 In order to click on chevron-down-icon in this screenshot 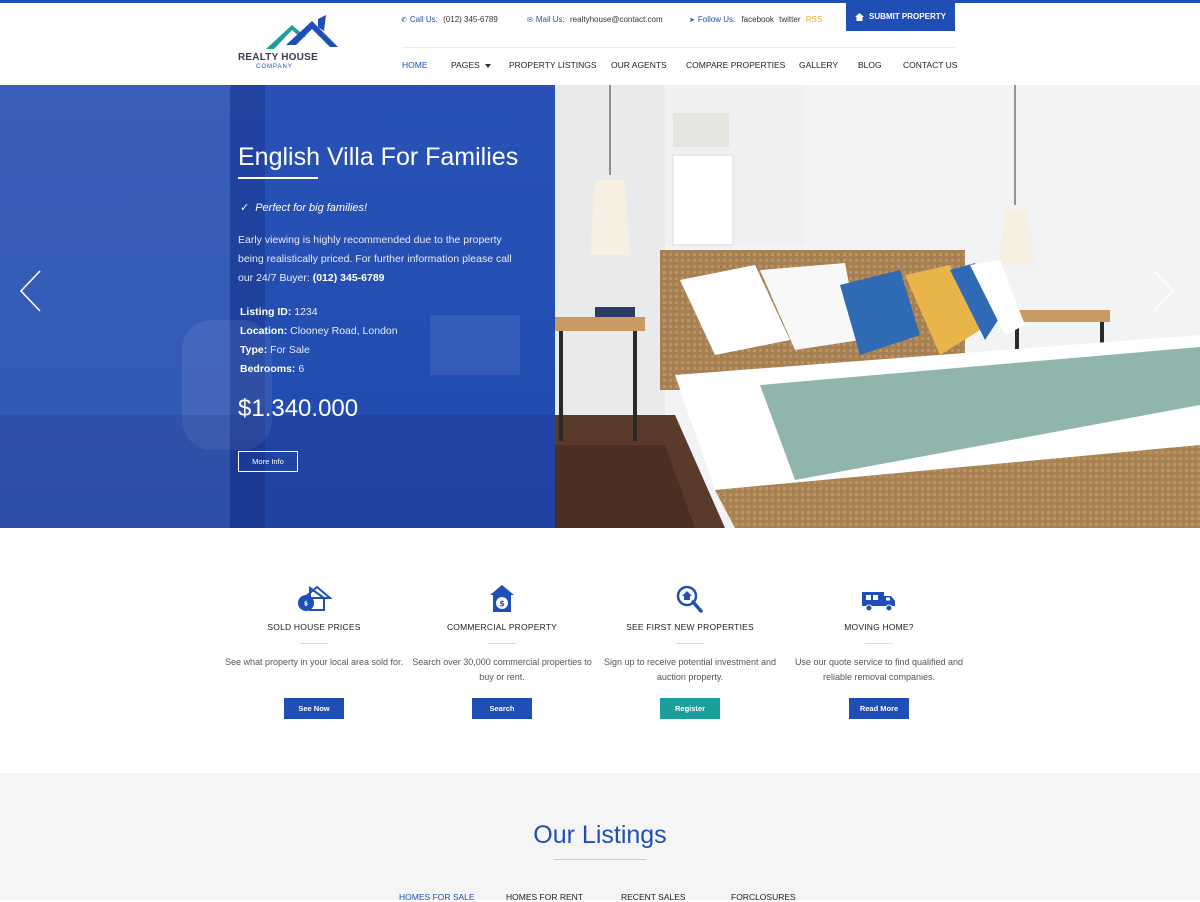, I will do `click(487, 65)`.